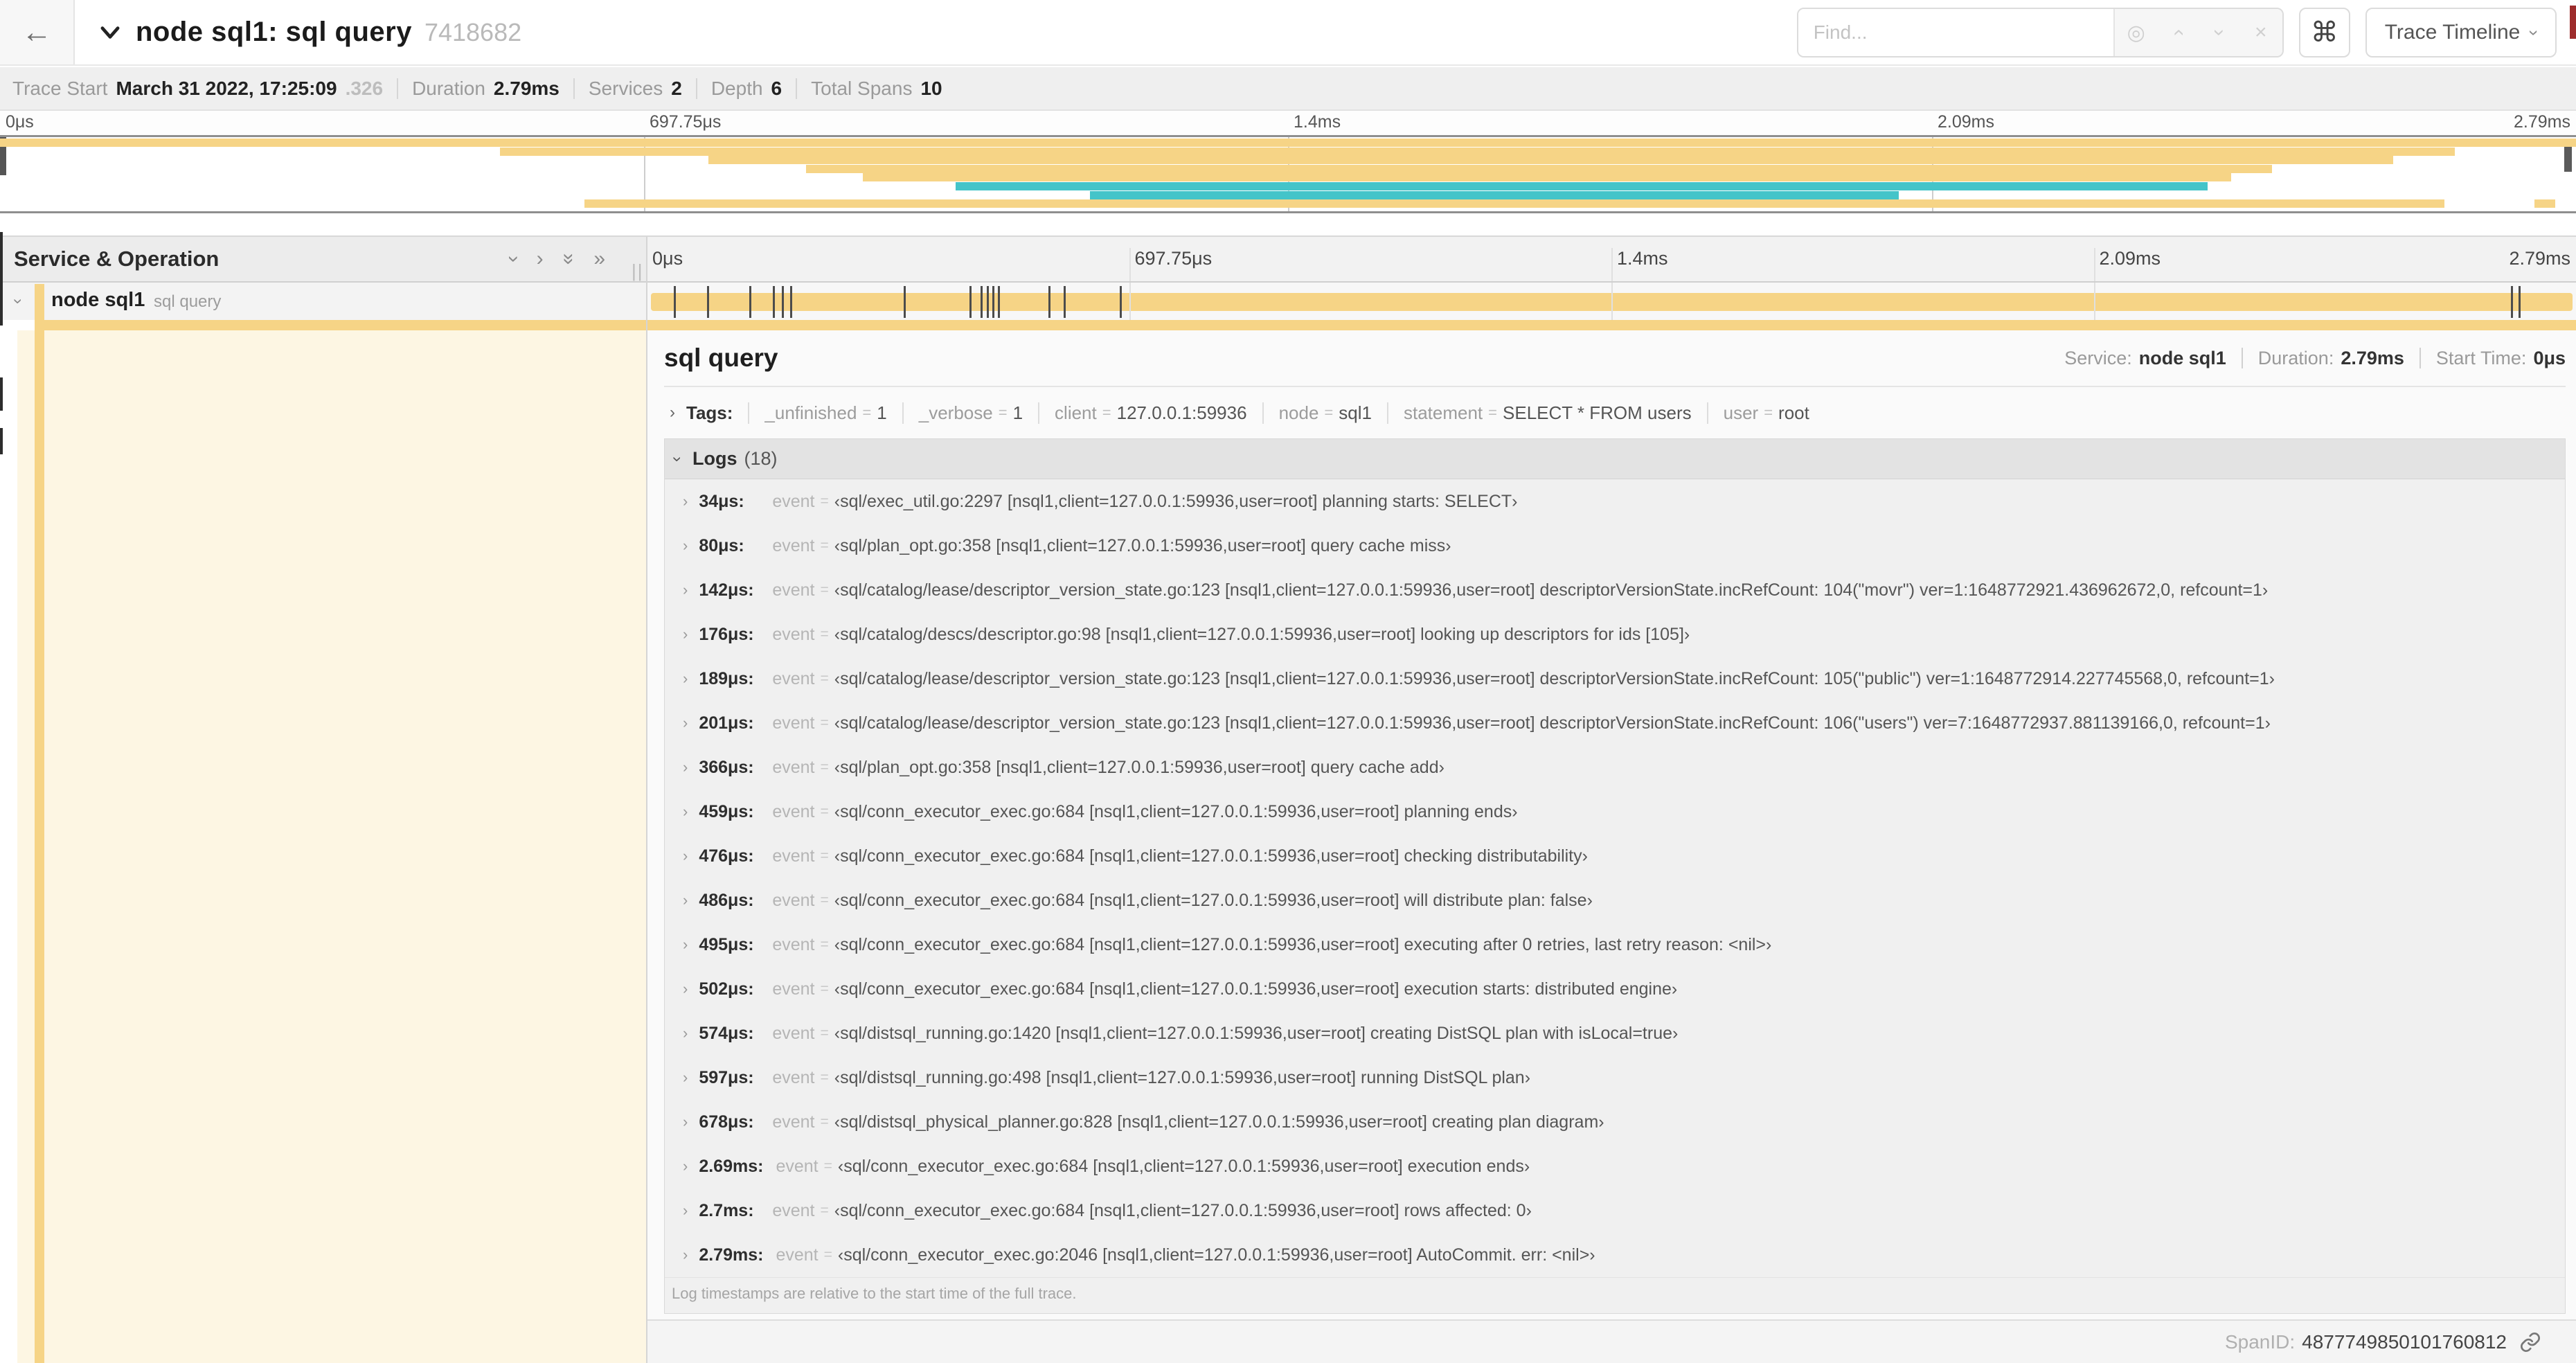  Describe the element at coordinates (37, 32) in the screenshot. I see `back-button: ←` at that location.